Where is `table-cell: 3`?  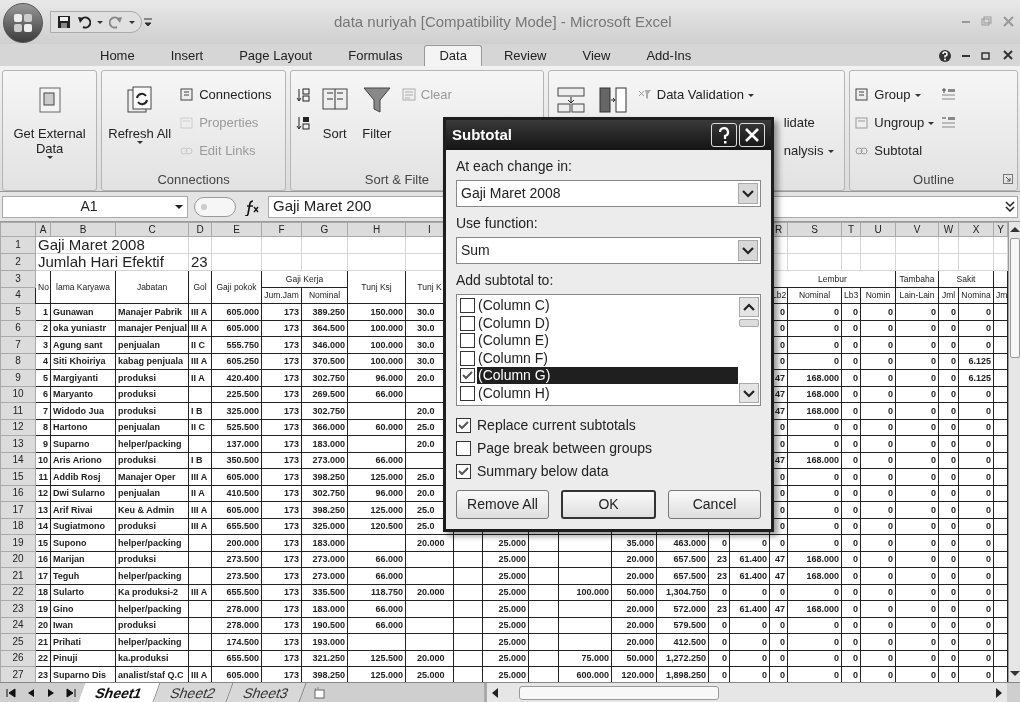
table-cell: 3 is located at coordinates (43, 344).